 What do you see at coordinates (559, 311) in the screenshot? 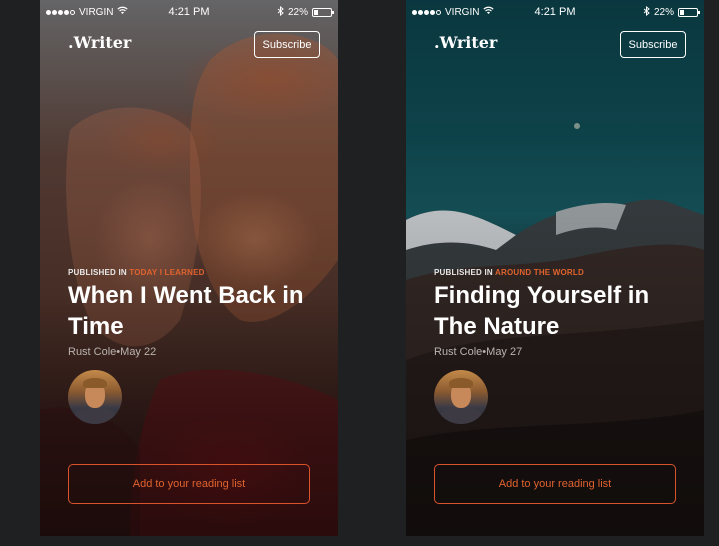
I see `article-title: Finding Yourself in The Nature` at bounding box center [559, 311].